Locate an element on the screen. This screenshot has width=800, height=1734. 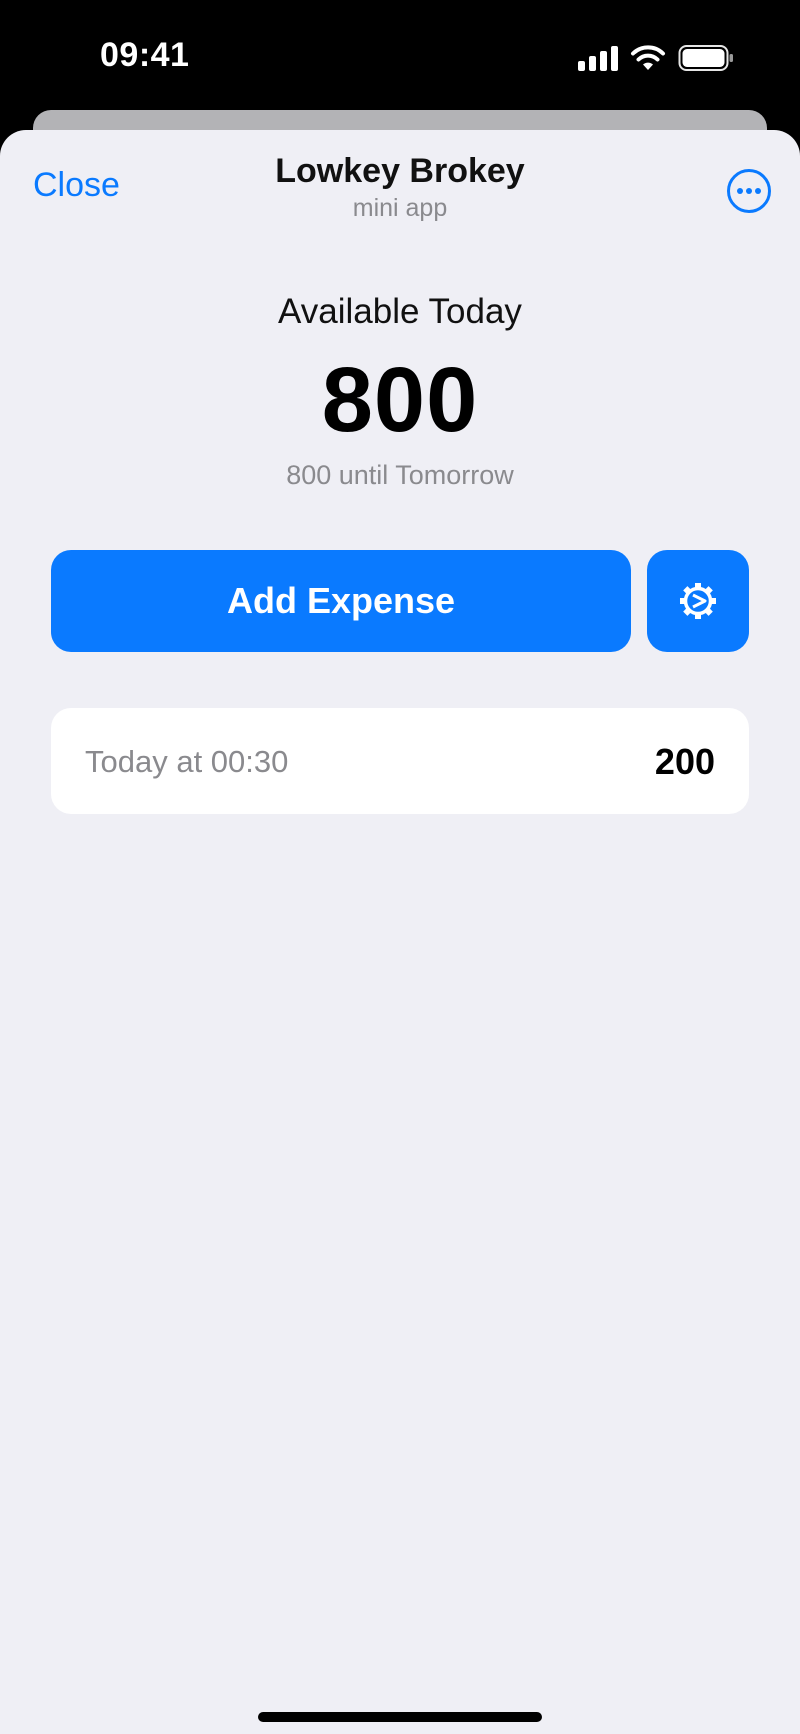
app-subtitle: mini app is located at coordinates (400, 208).